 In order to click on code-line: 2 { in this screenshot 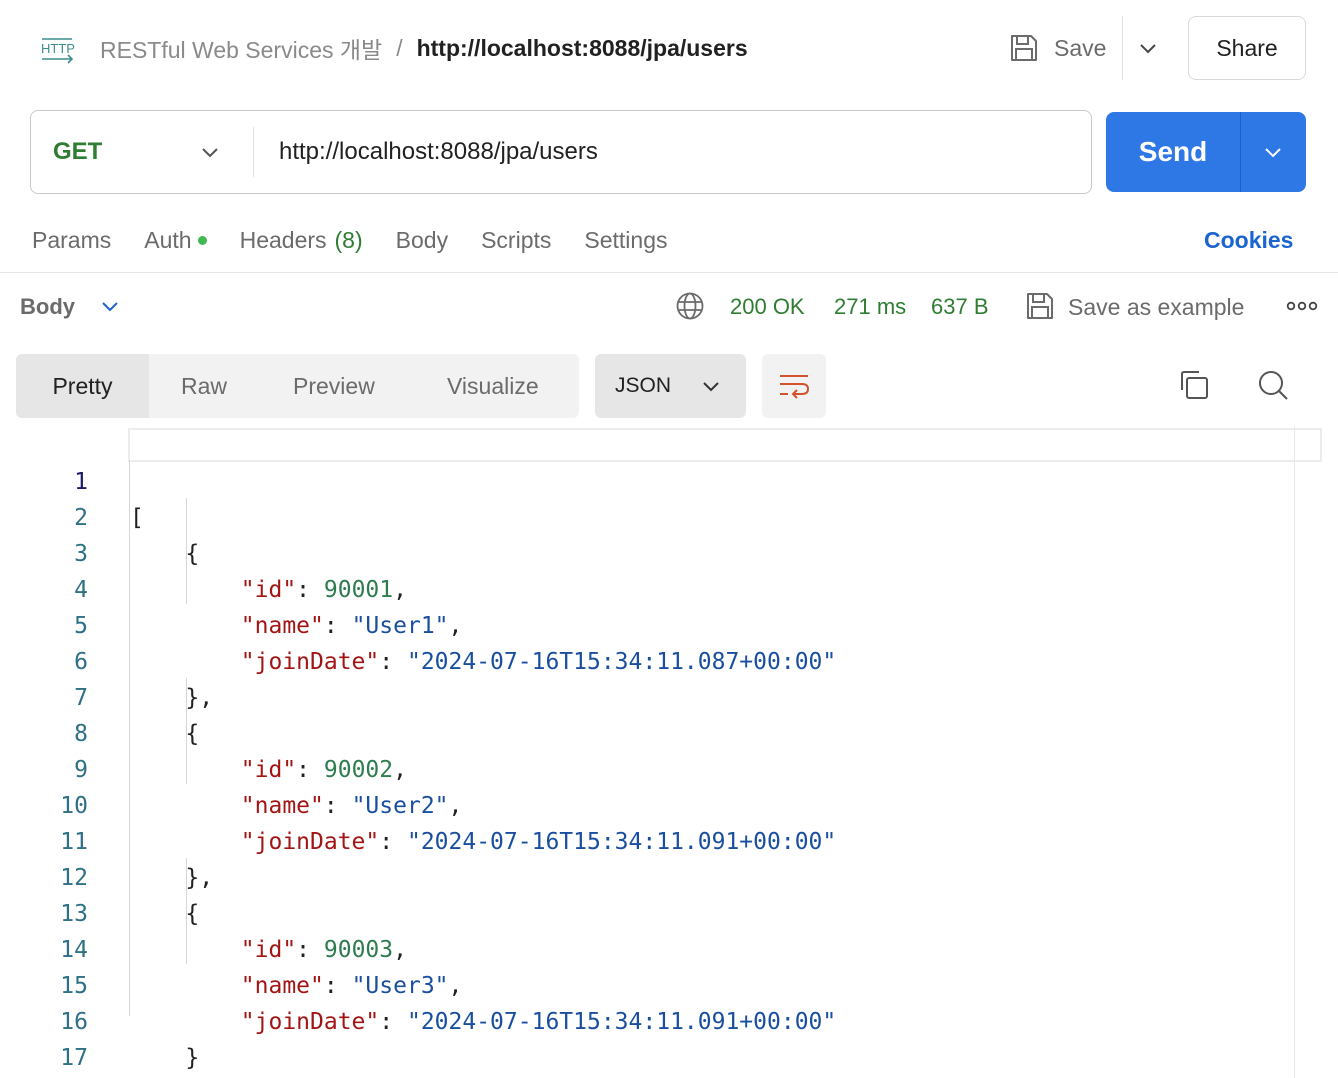, I will do `click(669, 515)`.